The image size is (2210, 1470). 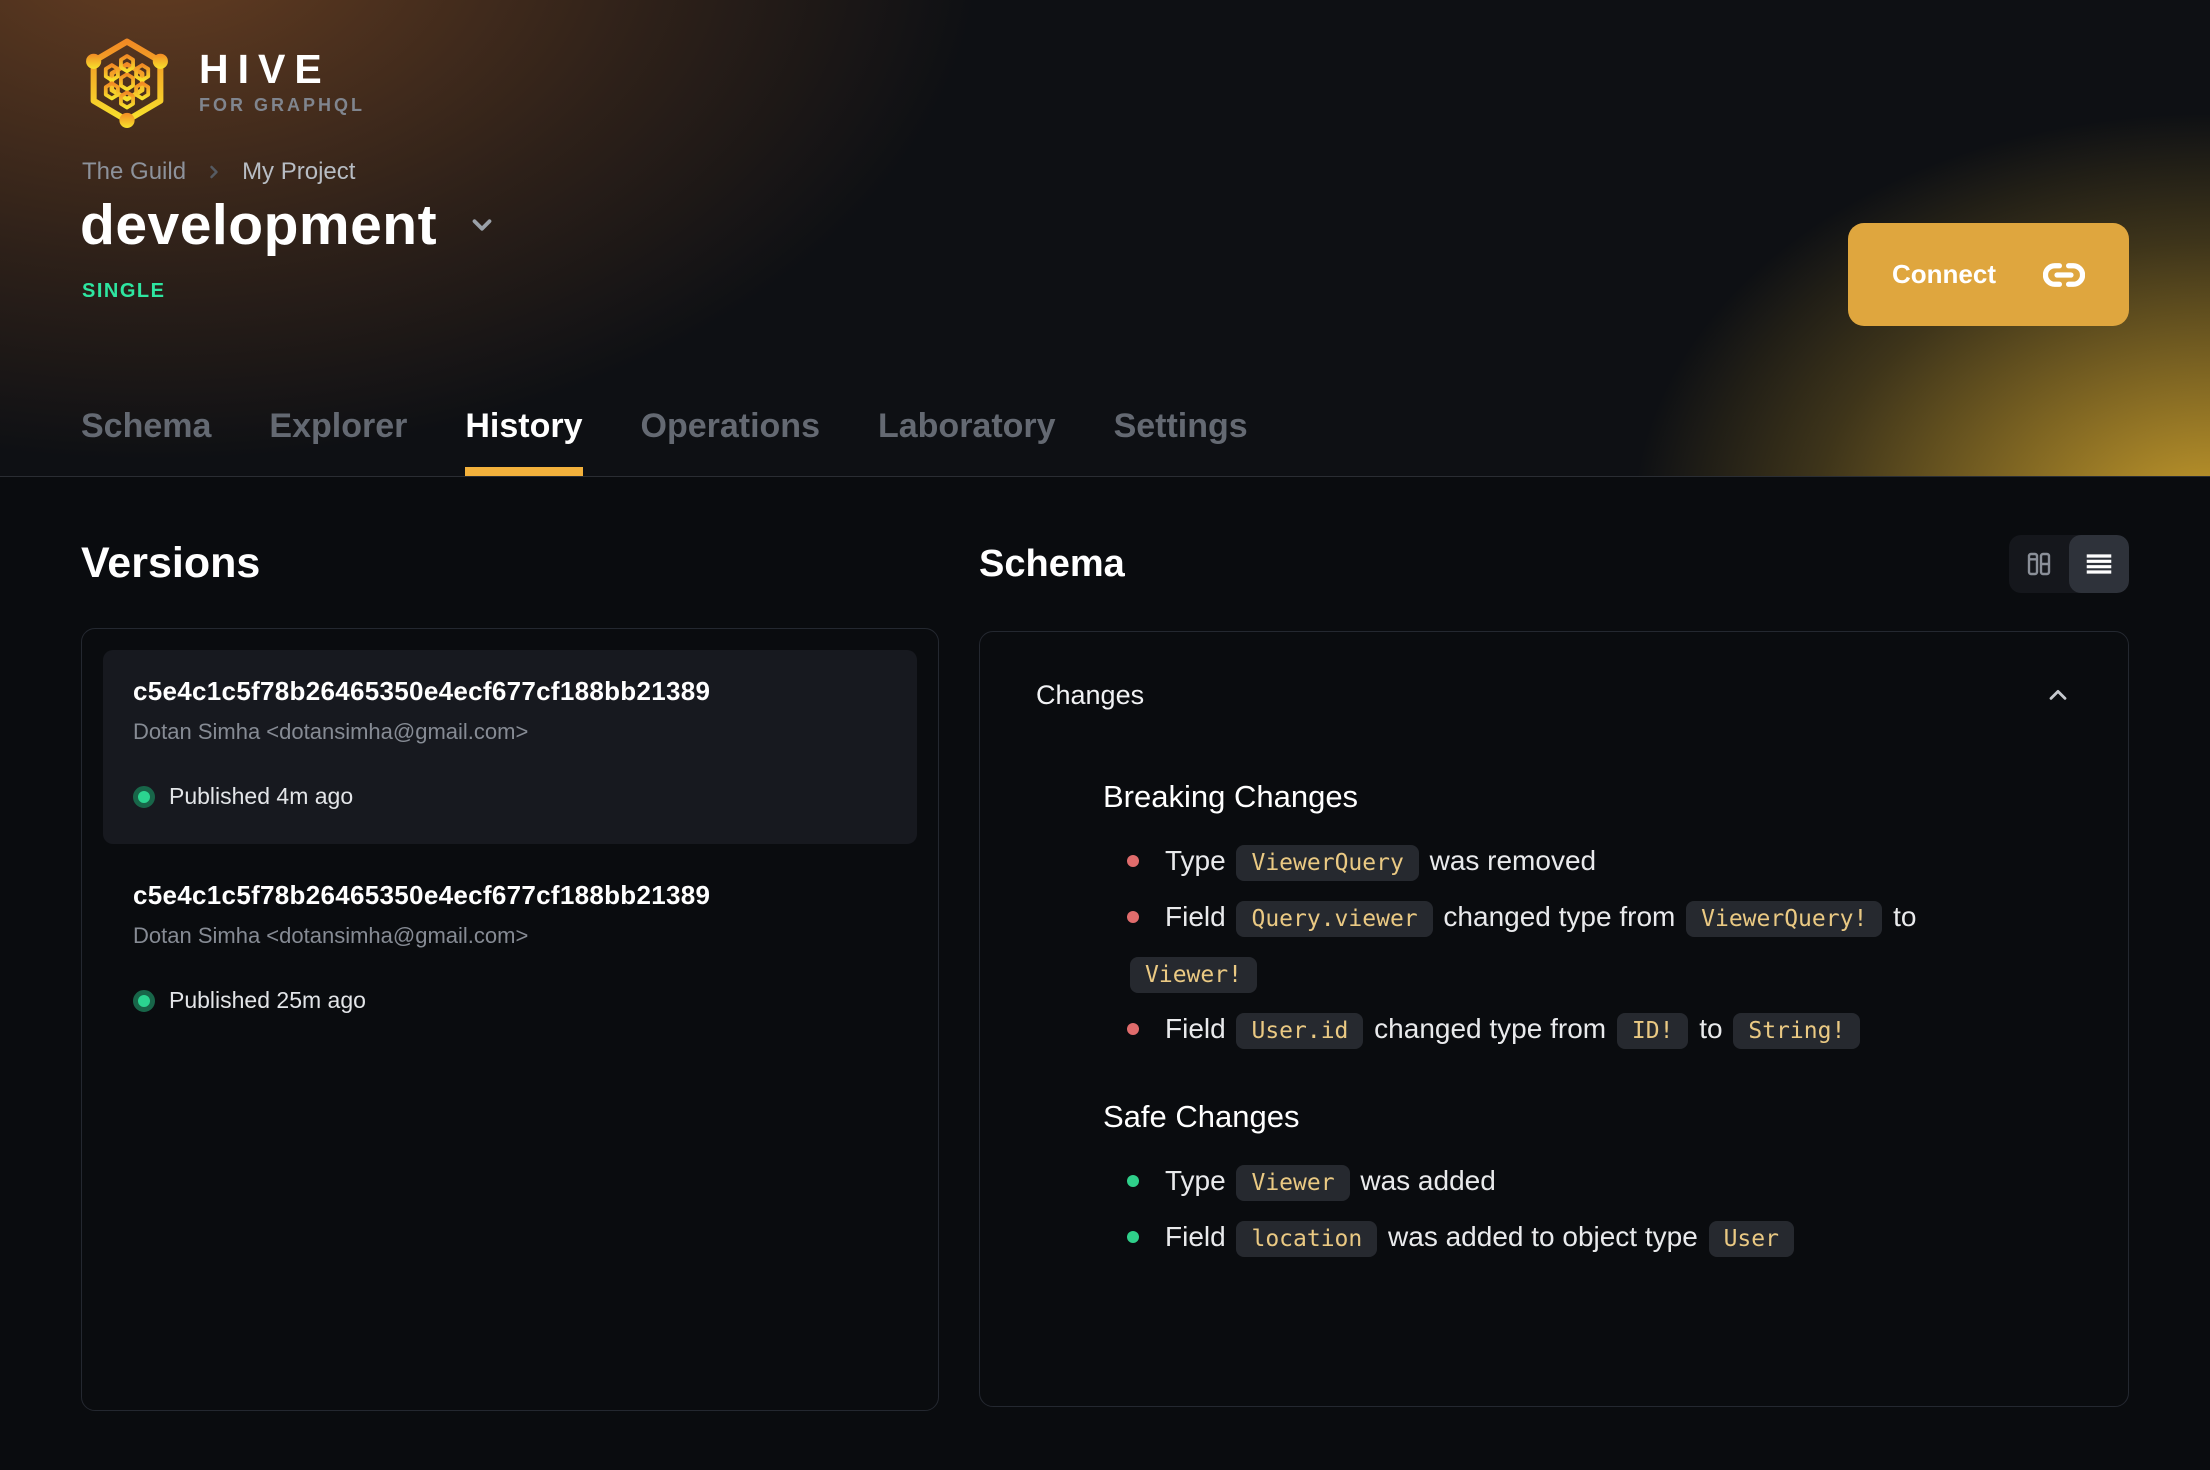 I want to click on change-item: Type Viewer was added, so click(x=1584, y=1181).